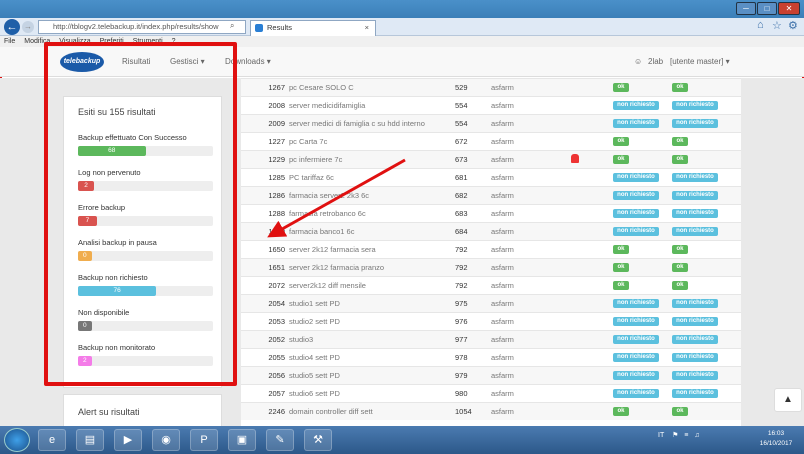 The image size is (804, 454). I want to click on row-name: server medicidifamiglia, so click(364, 105).